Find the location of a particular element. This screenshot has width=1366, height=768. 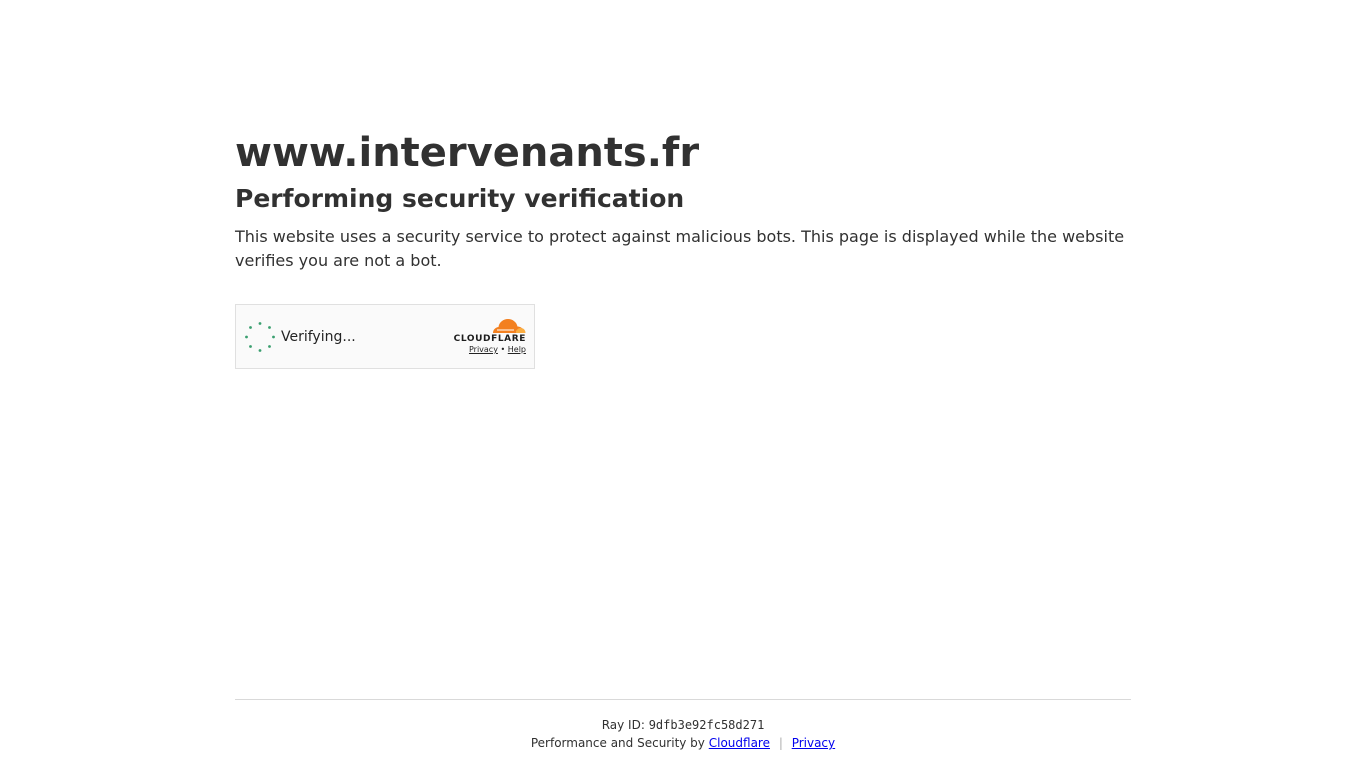

ray-id-line: Ray ID: 9dfb3e92fc58d271 is located at coordinates (683, 725).